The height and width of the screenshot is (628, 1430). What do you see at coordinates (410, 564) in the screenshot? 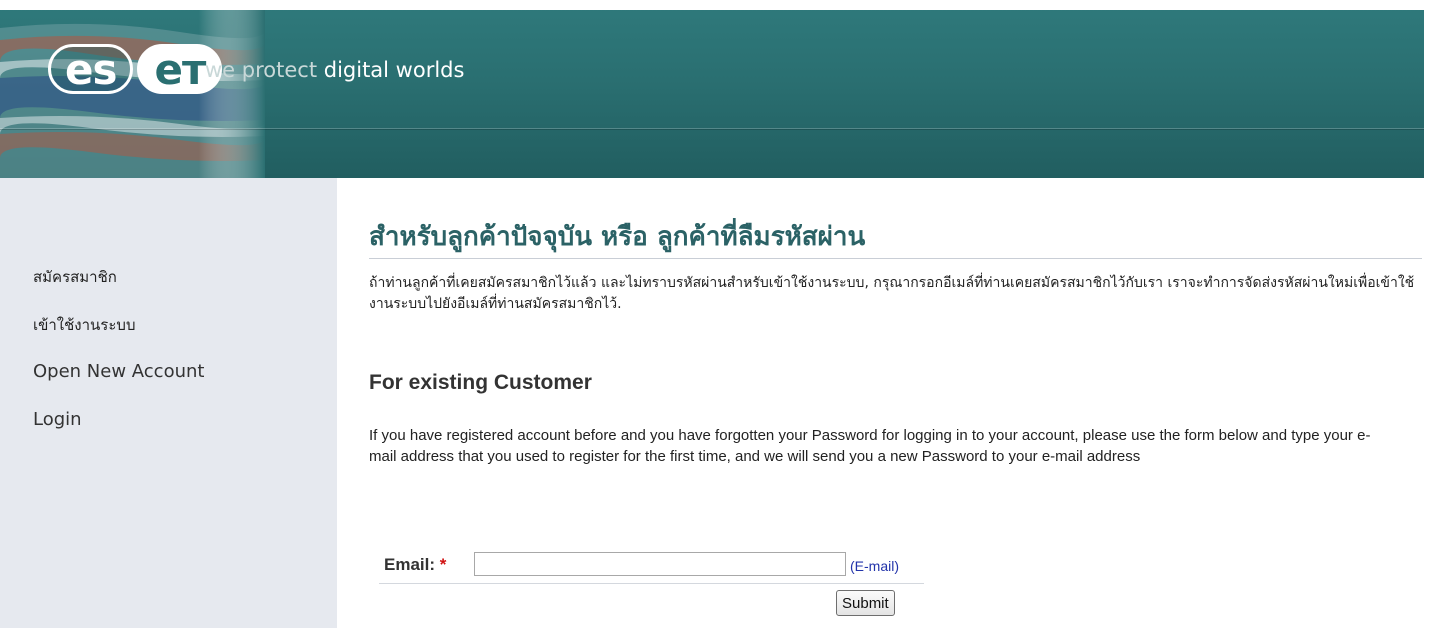
I see `email-label-text: Email:` at bounding box center [410, 564].